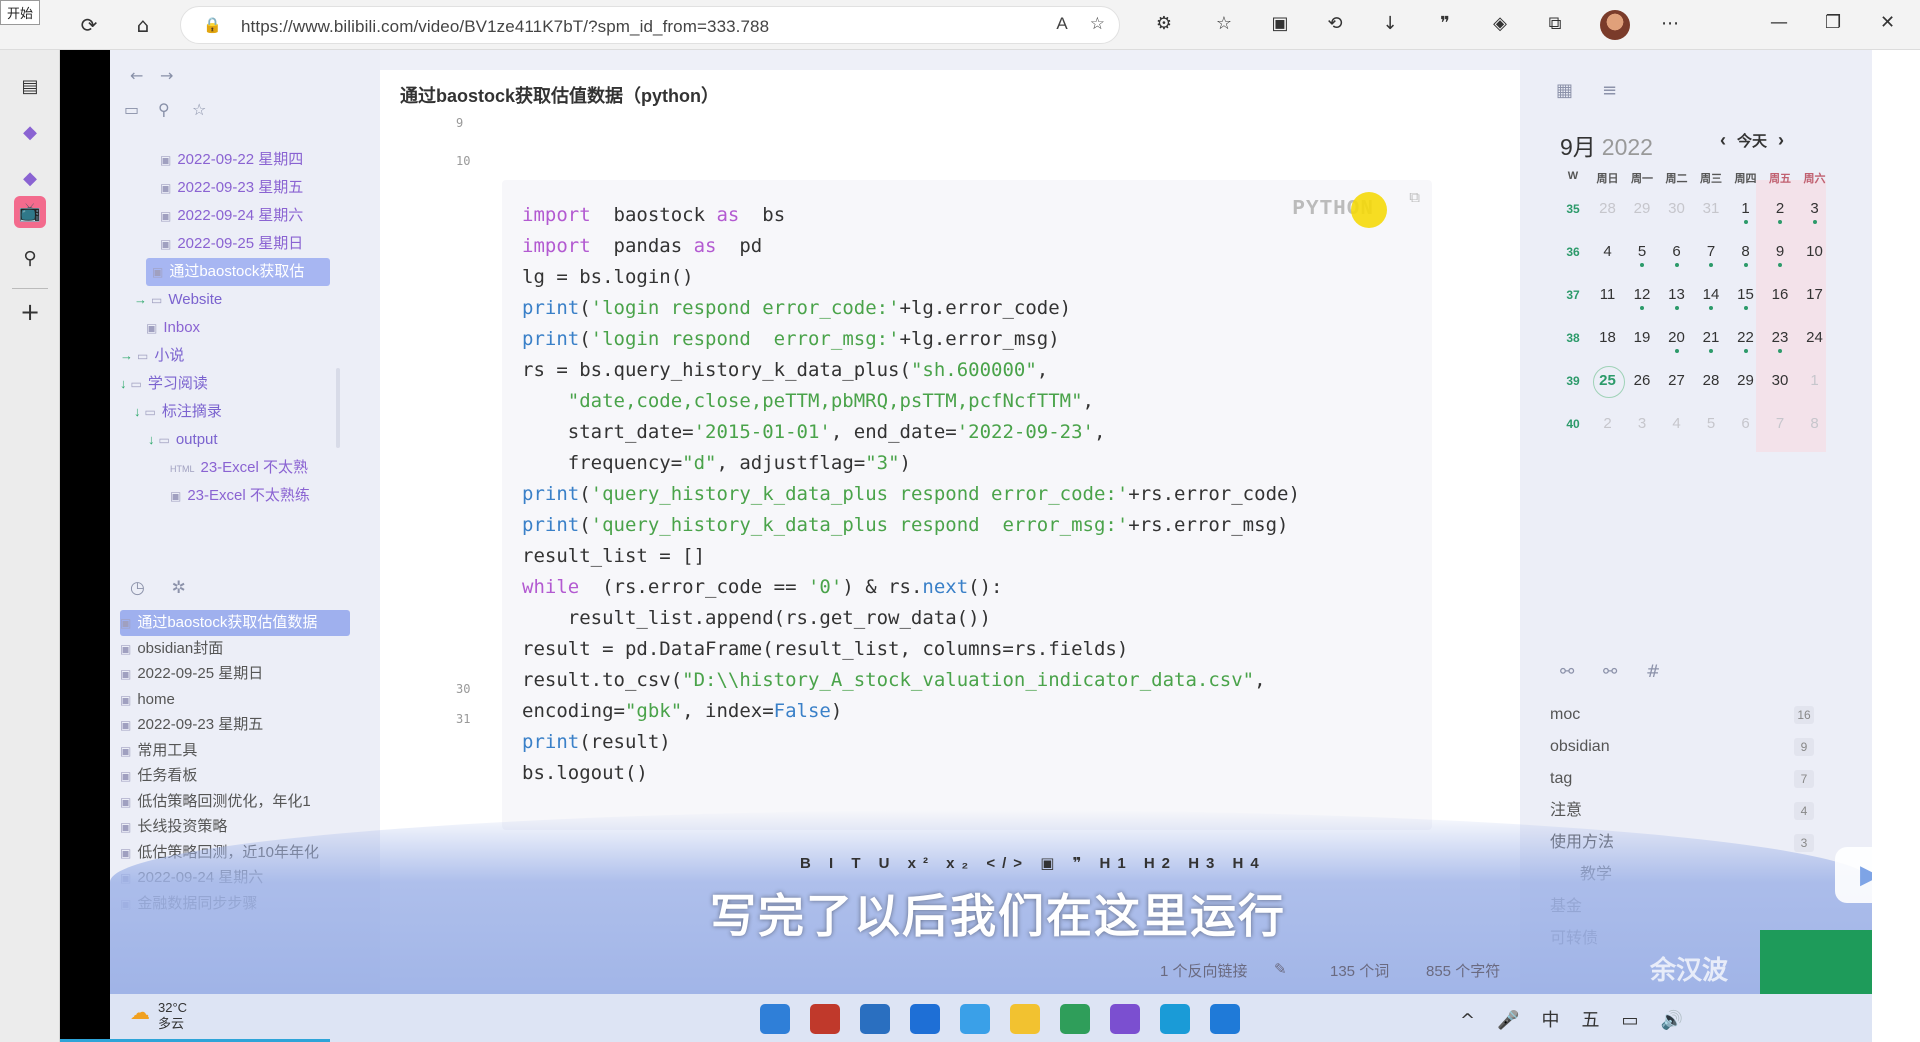  Describe the element at coordinates (239, 440) in the screenshot. I see `tree-item: ↓ ▭ output` at that location.